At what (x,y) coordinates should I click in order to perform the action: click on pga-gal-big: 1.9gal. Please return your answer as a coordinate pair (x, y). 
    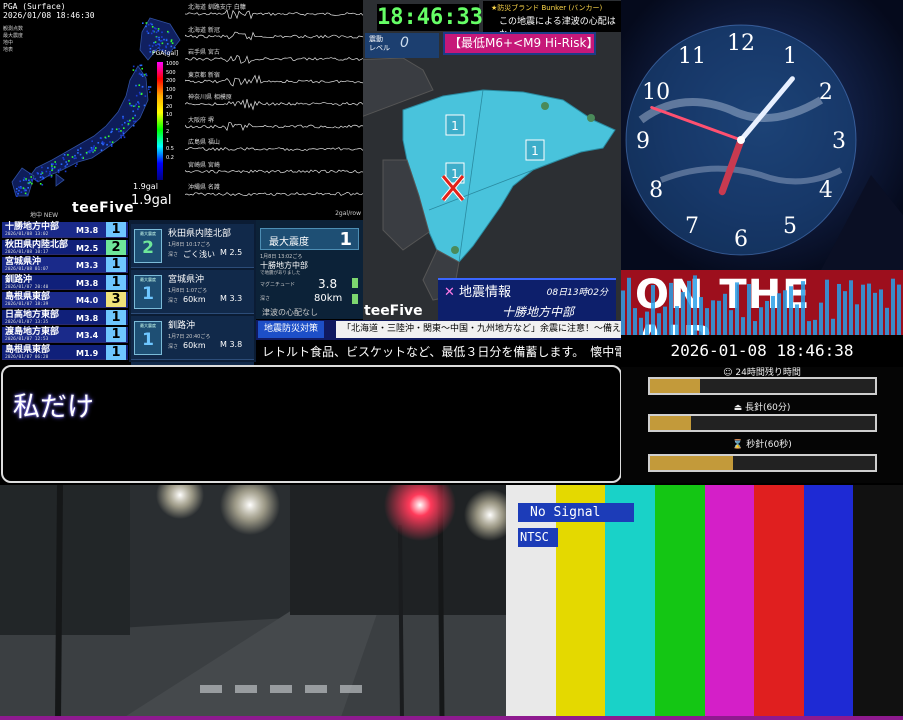
    Looking at the image, I should click on (151, 200).